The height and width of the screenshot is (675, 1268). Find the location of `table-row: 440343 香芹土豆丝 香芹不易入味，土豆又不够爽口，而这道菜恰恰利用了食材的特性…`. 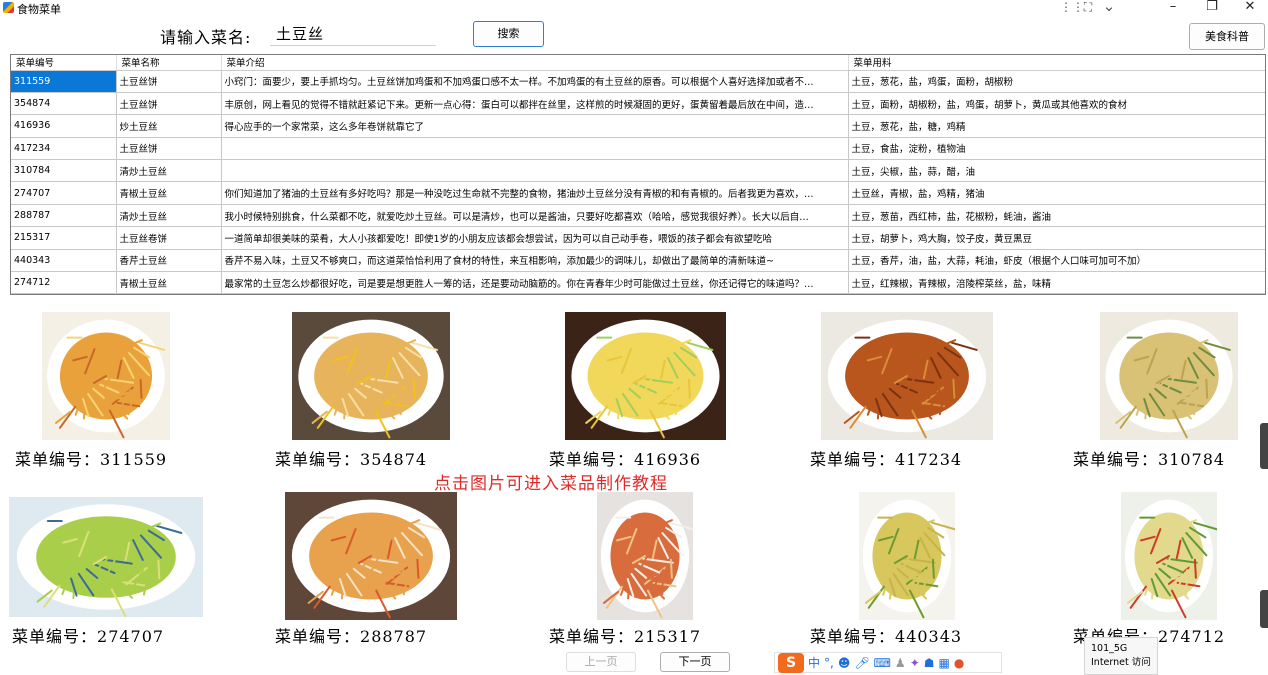

table-row: 440343 香芹土豆丝 香芹不易入味，土豆又不够爽口，而这道菜恰恰利用了食材的特性… is located at coordinates (638, 261).